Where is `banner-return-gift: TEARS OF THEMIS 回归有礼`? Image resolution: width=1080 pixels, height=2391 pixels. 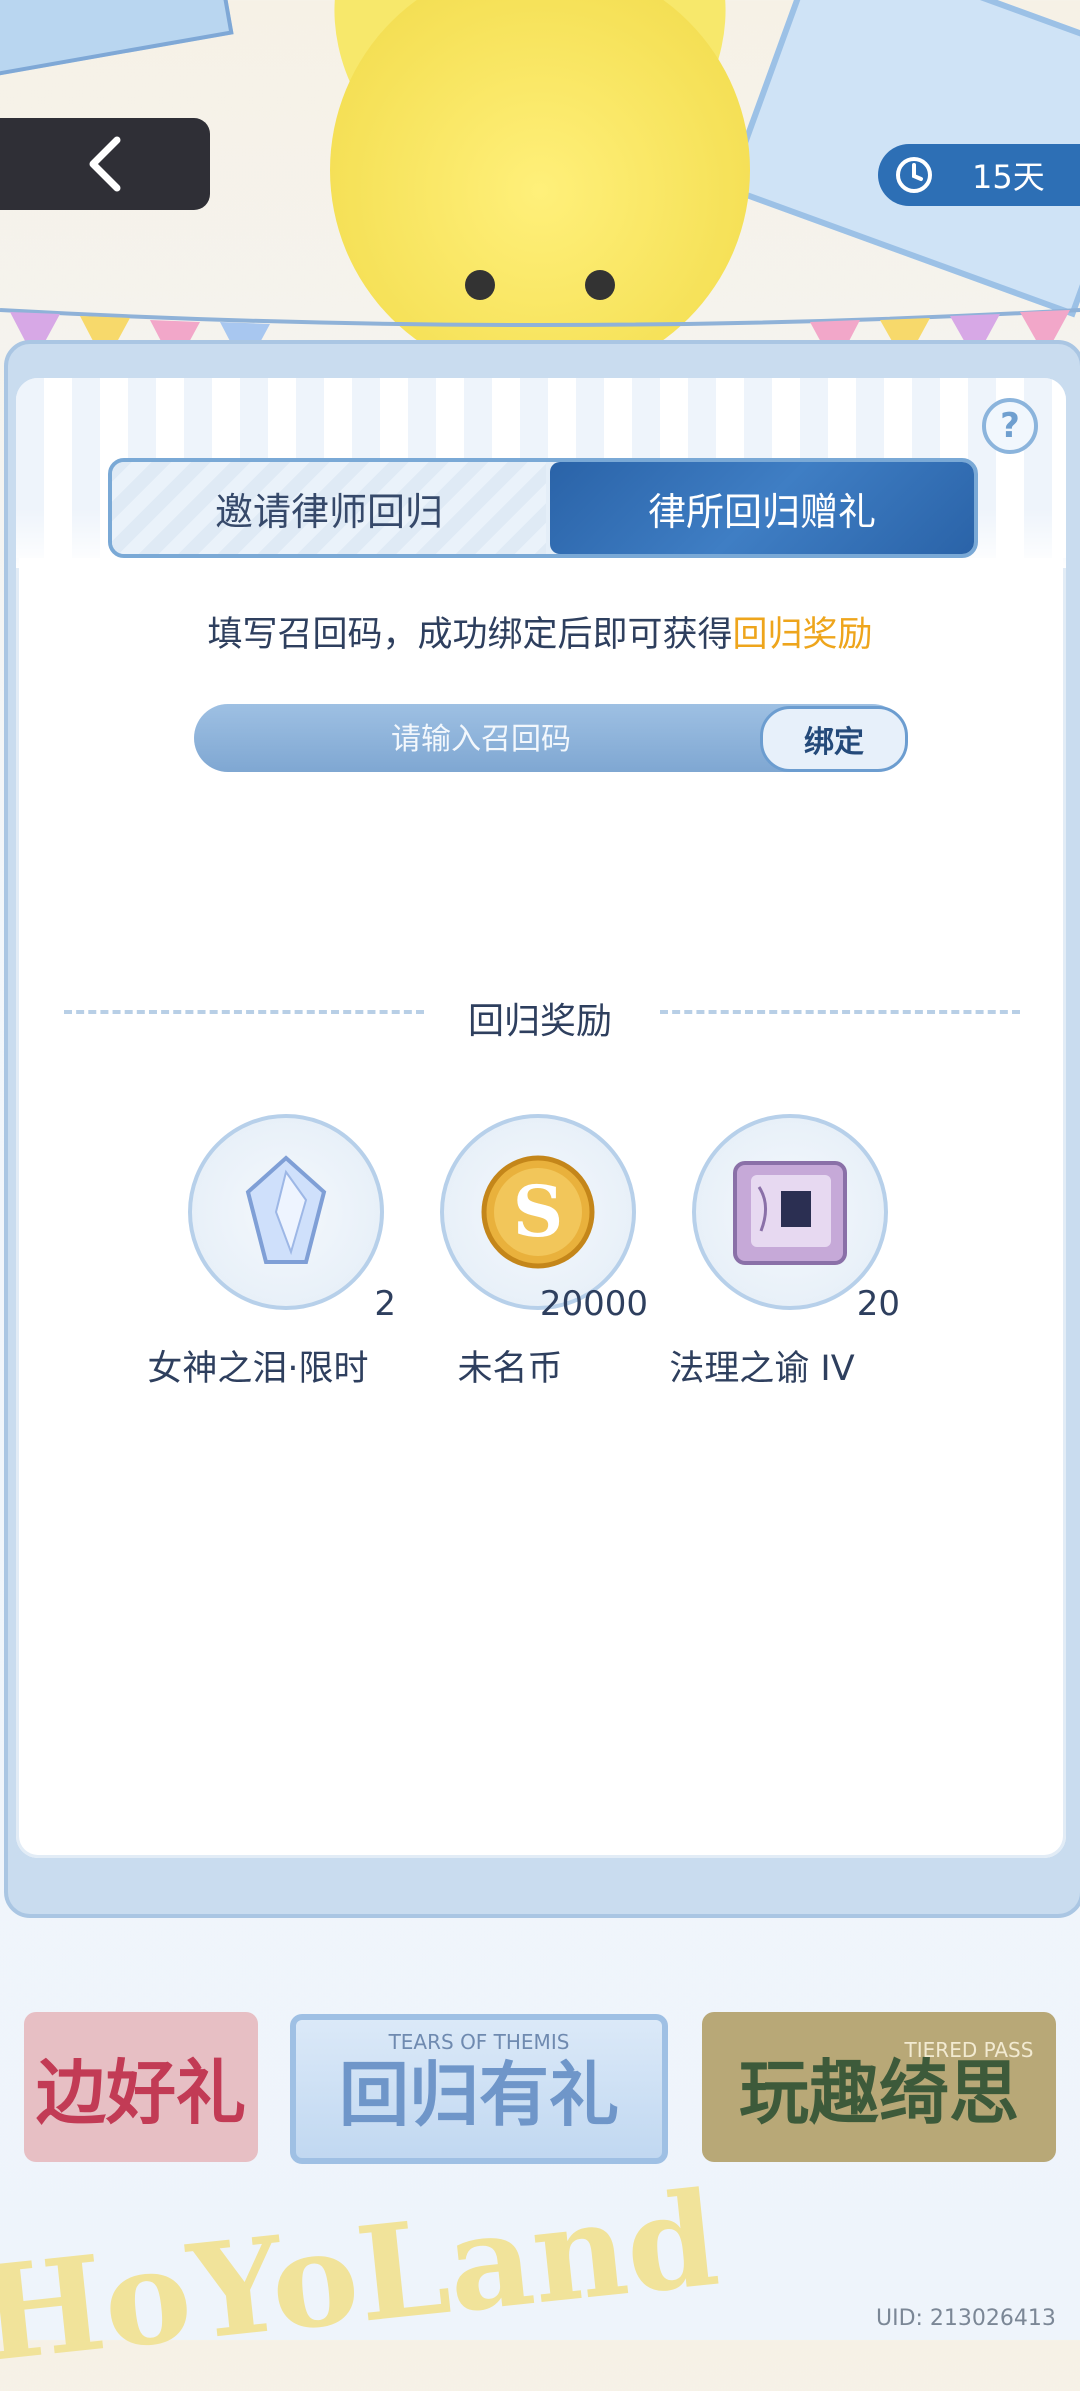 banner-return-gift: TEARS OF THEMIS 回归有礼 is located at coordinates (479, 2089).